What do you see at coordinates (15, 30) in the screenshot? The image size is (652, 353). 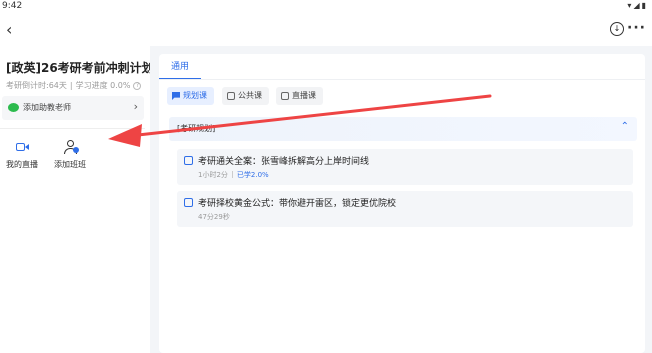 I see `back-icon: ‹` at bounding box center [15, 30].